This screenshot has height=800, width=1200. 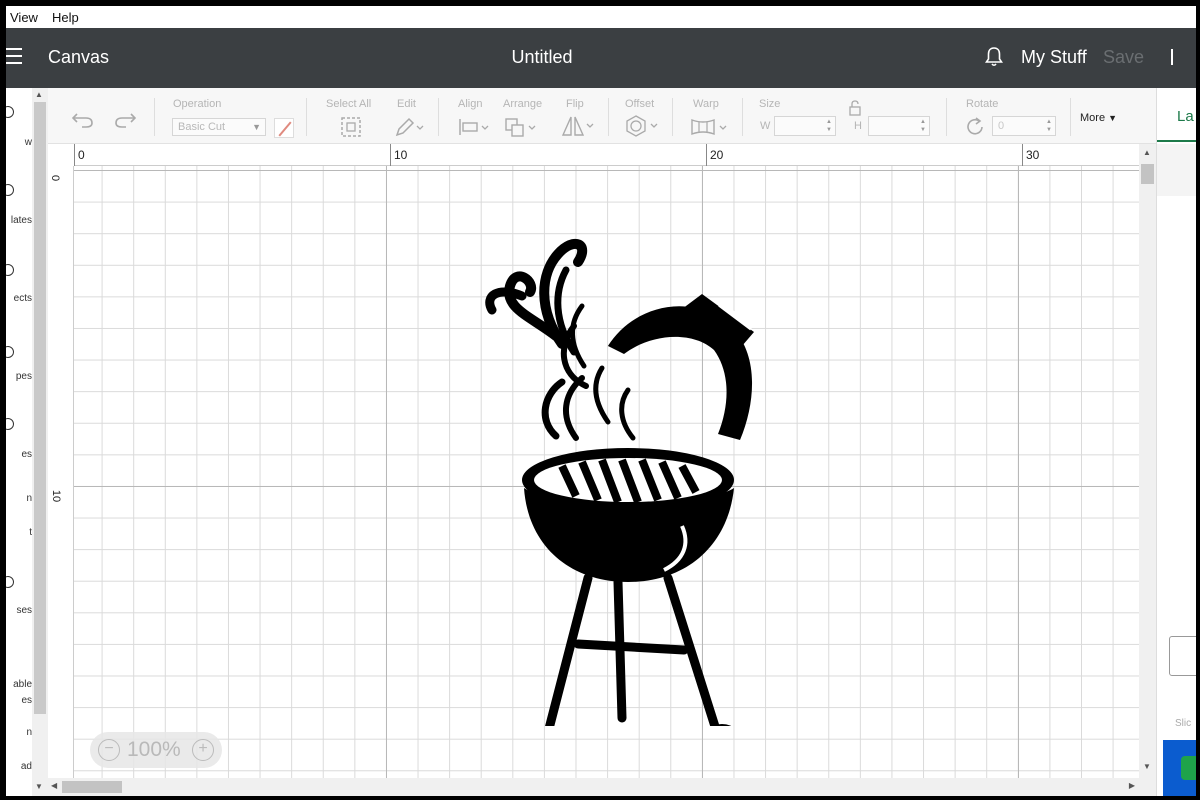 What do you see at coordinates (521, 127) in the screenshot?
I see `arrange-icon` at bounding box center [521, 127].